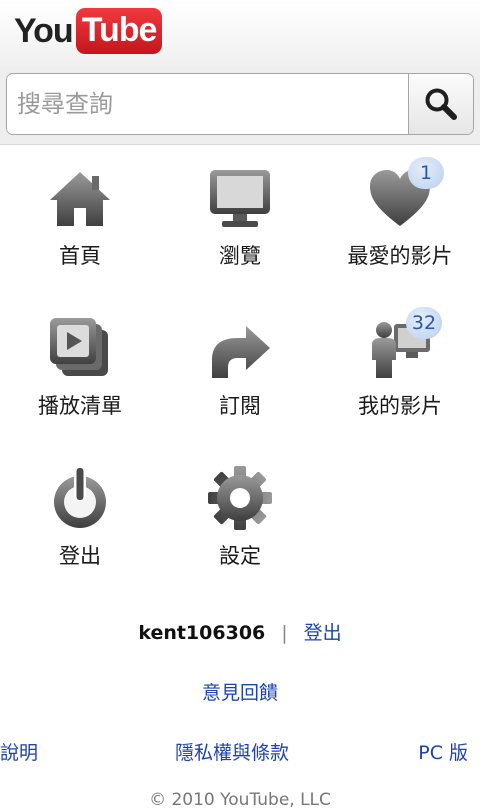 The height and width of the screenshot is (810, 480). Describe the element at coordinates (426, 173) in the screenshot. I see `favorites-count-badge: 1` at that location.